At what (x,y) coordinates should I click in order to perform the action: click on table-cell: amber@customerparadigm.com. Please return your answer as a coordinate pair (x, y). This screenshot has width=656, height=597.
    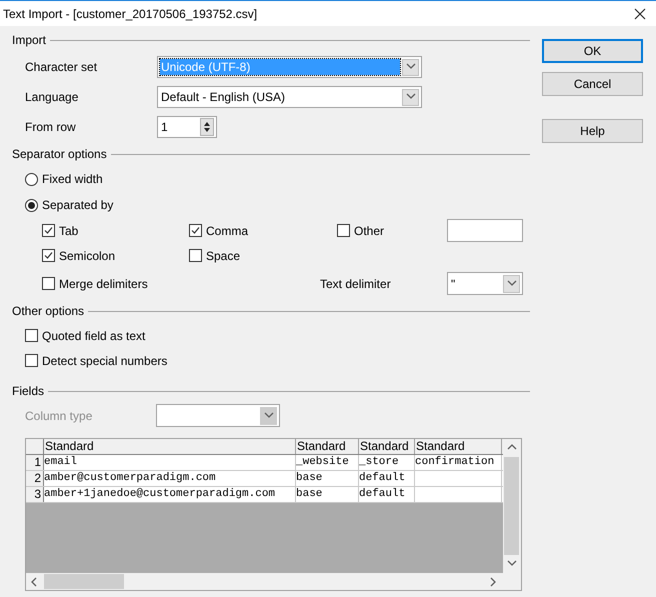
    Looking at the image, I should click on (170, 478).